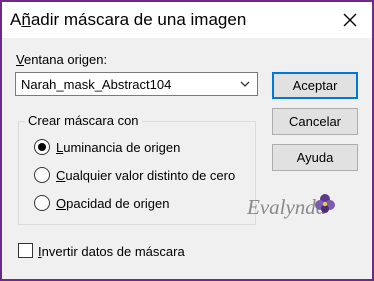 The image size is (374, 281). What do you see at coordinates (112, 203) in the screenshot?
I see `radio-opacity-label: Opacidad de origen` at bounding box center [112, 203].